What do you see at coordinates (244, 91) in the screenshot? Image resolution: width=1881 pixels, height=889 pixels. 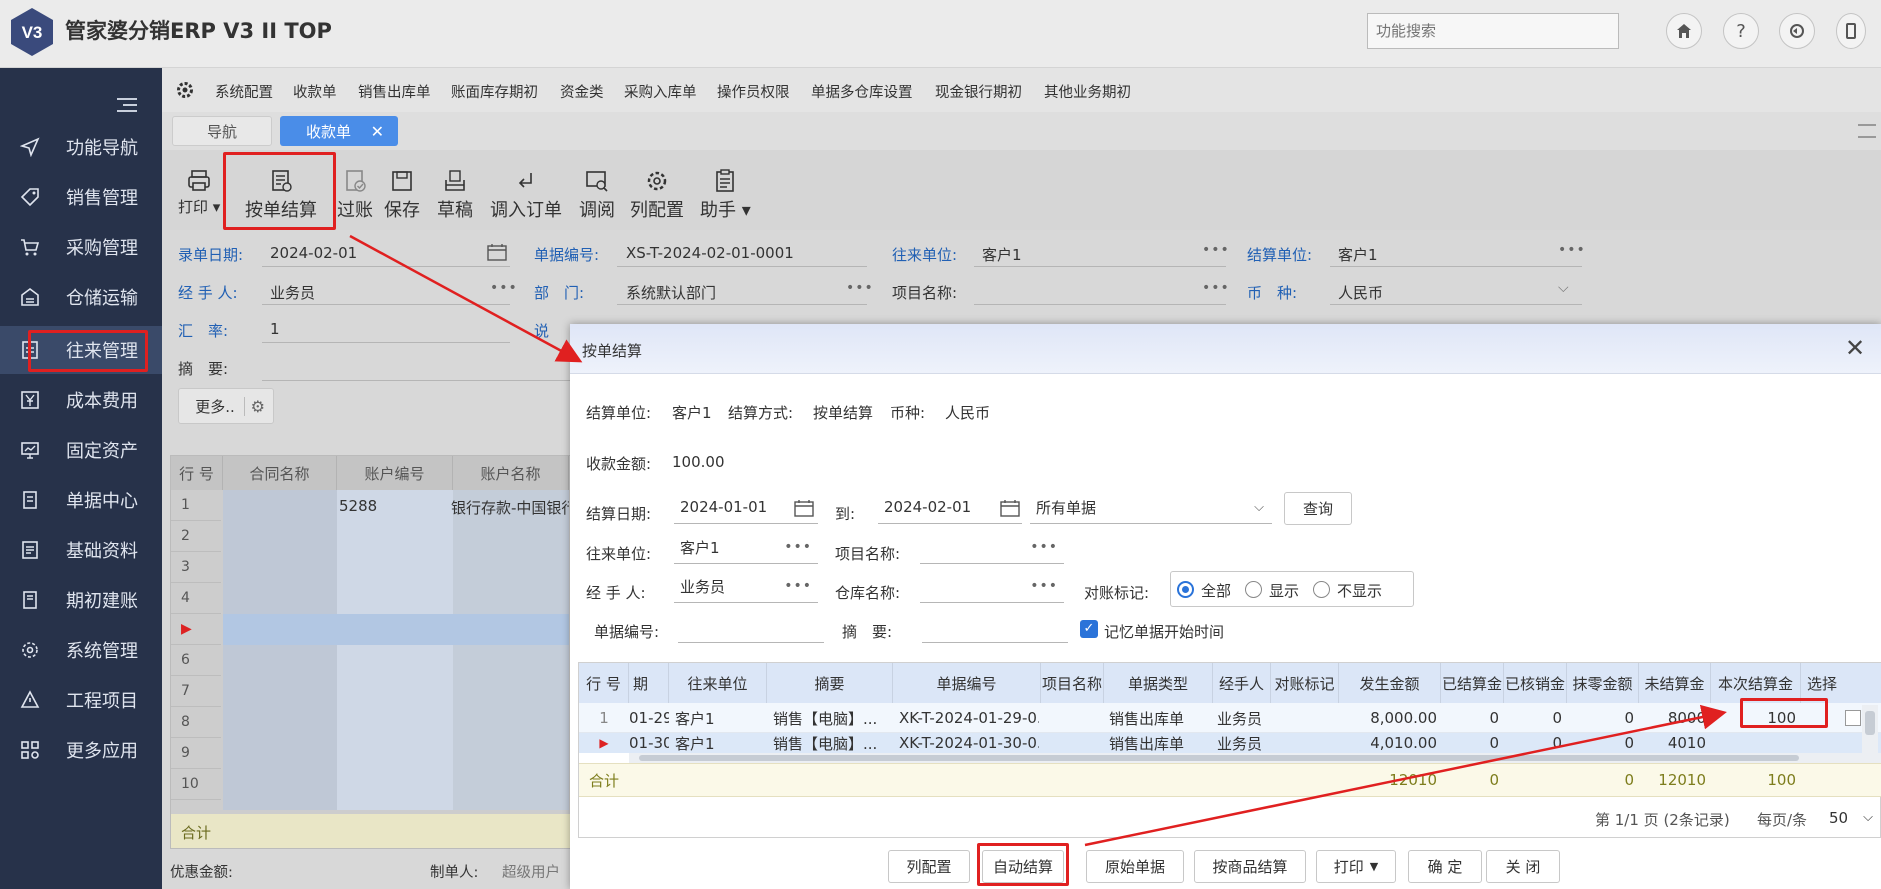 I see `menu-link: 系统配置` at bounding box center [244, 91].